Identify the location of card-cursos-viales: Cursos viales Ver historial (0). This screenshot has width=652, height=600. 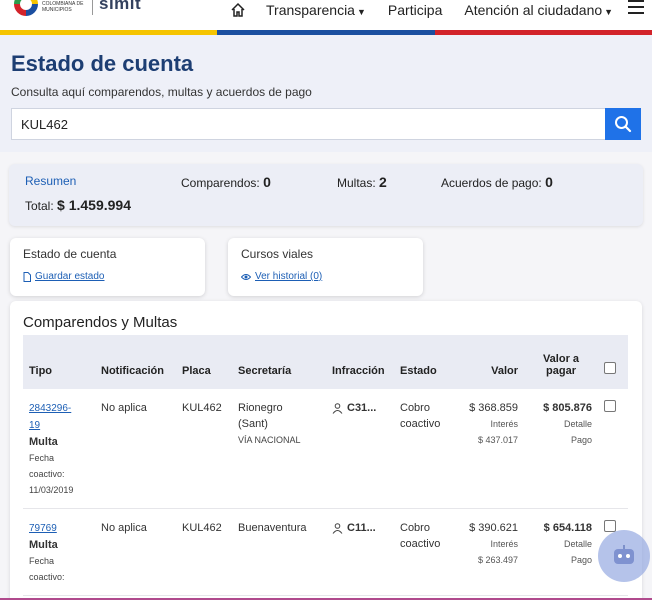
(325, 267).